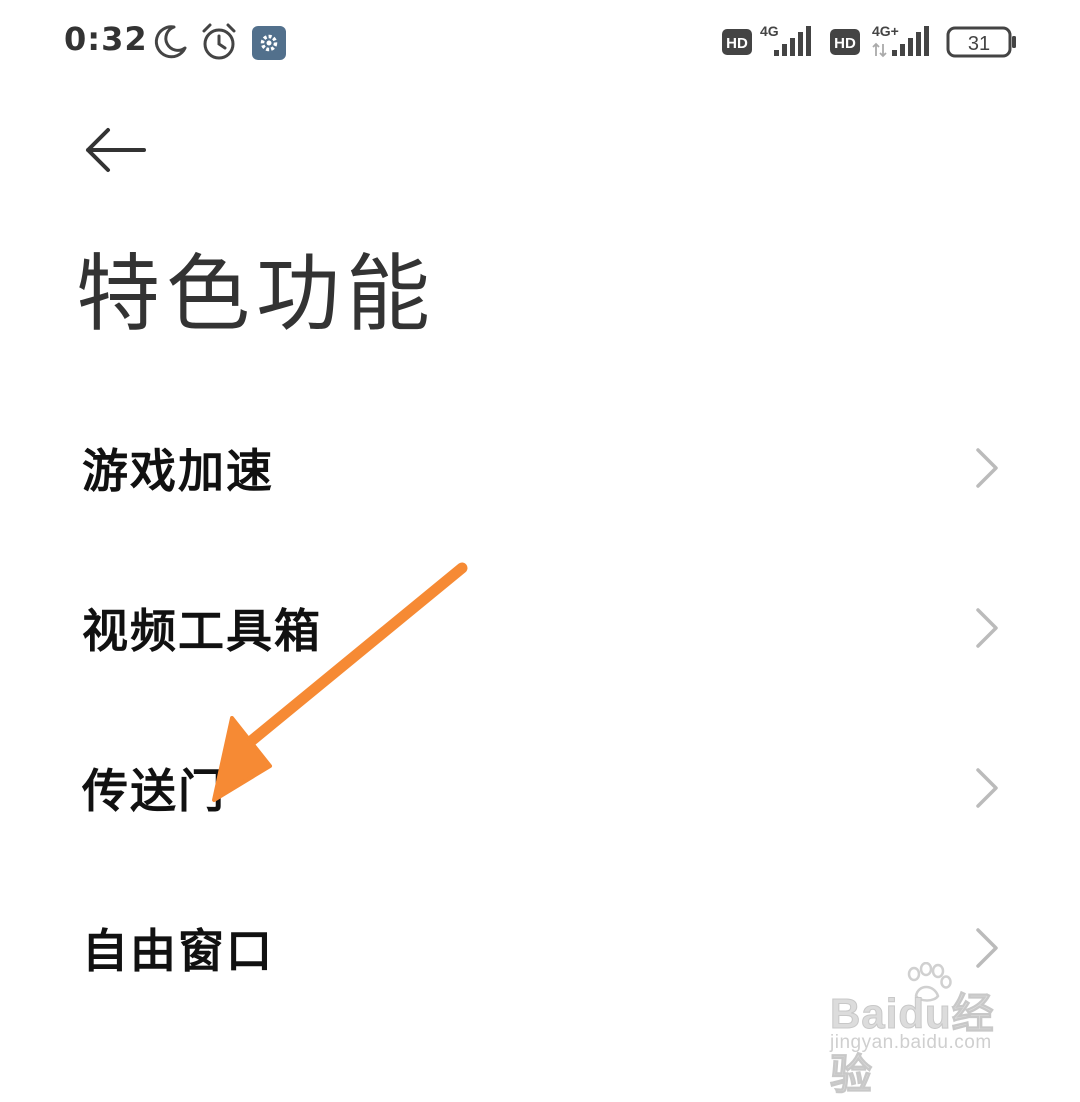 This screenshot has height=1102, width=1080. What do you see at coordinates (911, 1042) in the screenshot?
I see `watermark-url: jingyan.baidu.com` at bounding box center [911, 1042].